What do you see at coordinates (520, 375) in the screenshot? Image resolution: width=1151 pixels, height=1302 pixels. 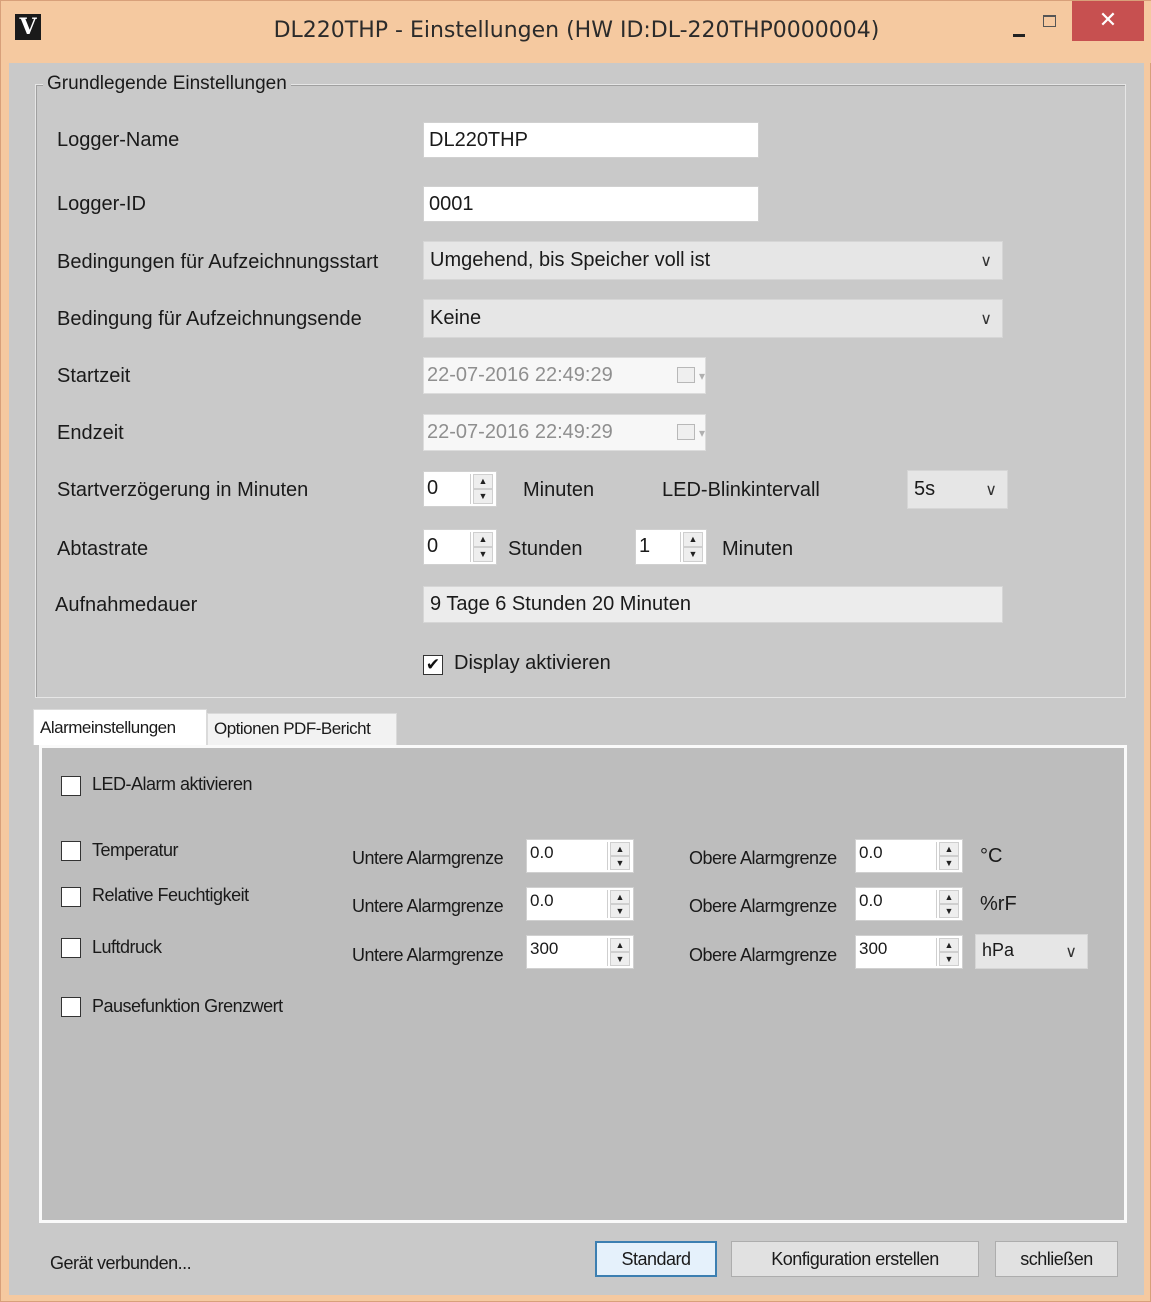 I see `start-time-value: 22-07-2016 22:49:29` at bounding box center [520, 375].